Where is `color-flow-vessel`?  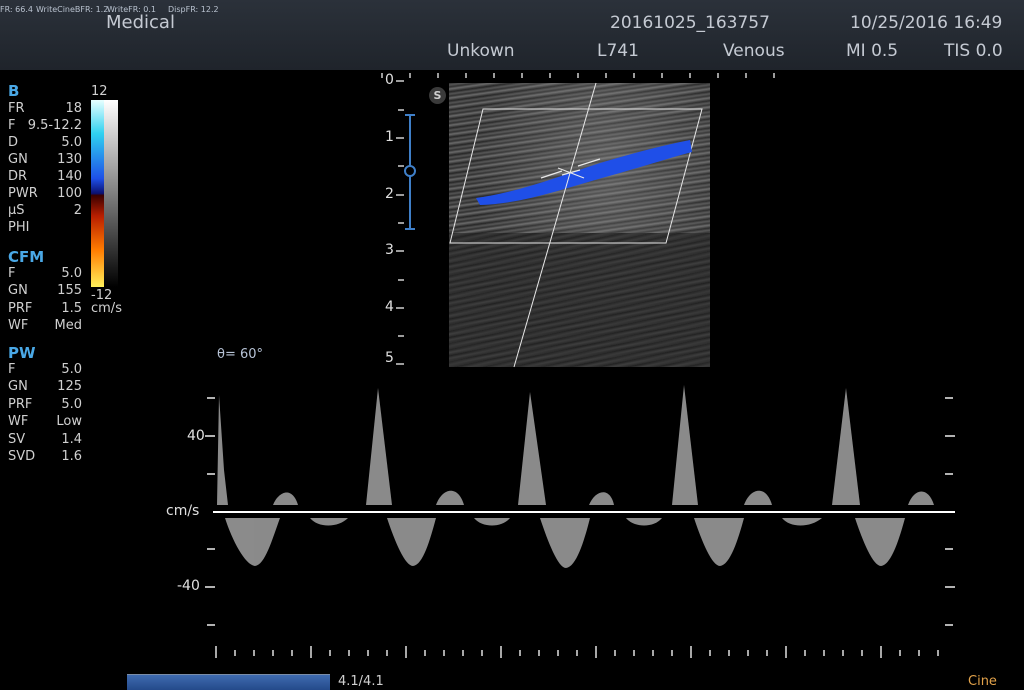 color-flow-vessel is located at coordinates (584, 172).